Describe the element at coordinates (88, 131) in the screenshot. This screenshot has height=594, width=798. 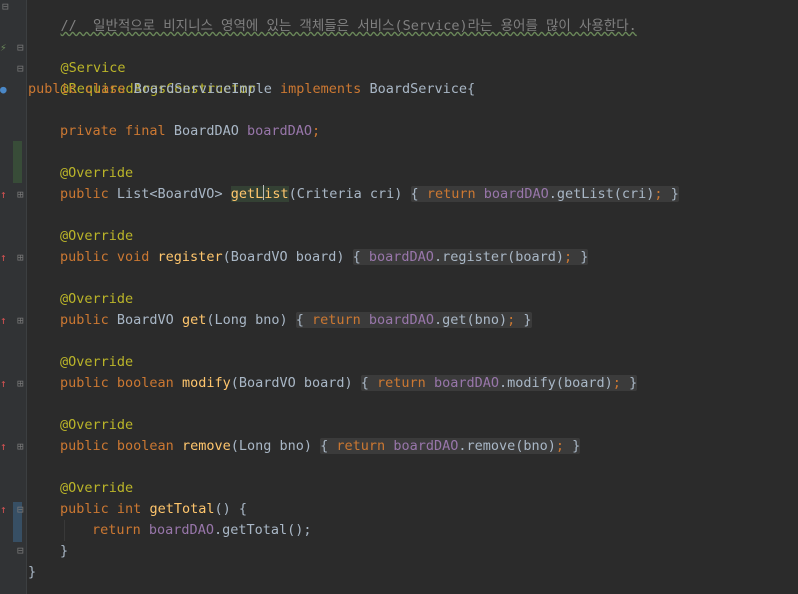
I see `keyword: private` at that location.